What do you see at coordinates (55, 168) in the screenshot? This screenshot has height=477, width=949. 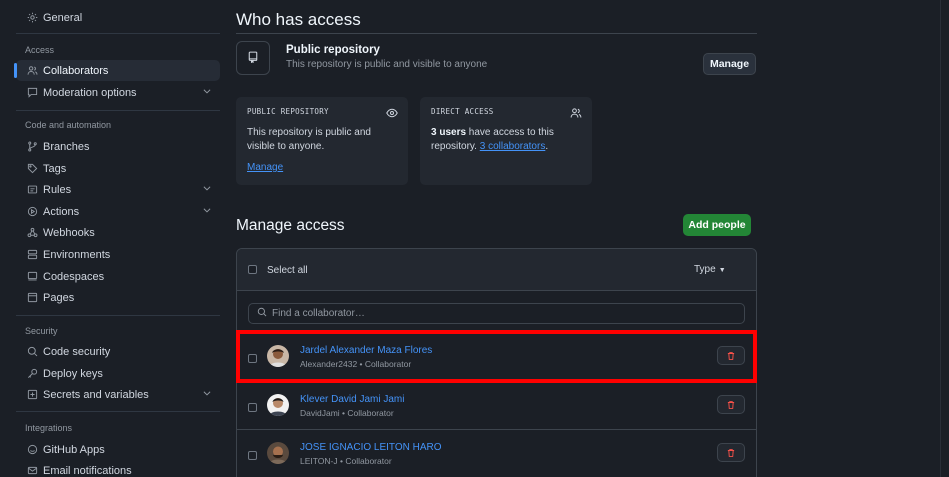 I see `sidebar-item-label: Tags` at bounding box center [55, 168].